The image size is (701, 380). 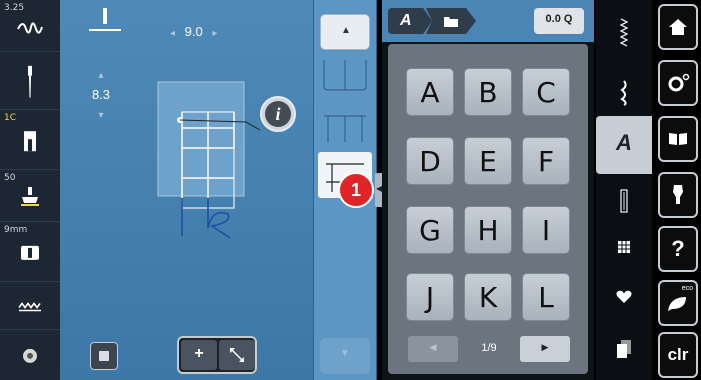 What do you see at coordinates (488, 92) in the screenshot?
I see `letter-key: B` at bounding box center [488, 92].